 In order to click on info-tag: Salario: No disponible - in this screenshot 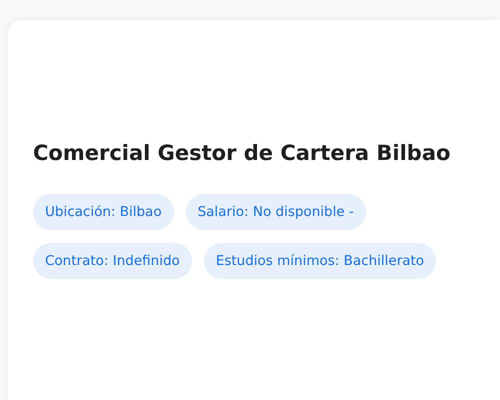, I will do `click(276, 212)`.